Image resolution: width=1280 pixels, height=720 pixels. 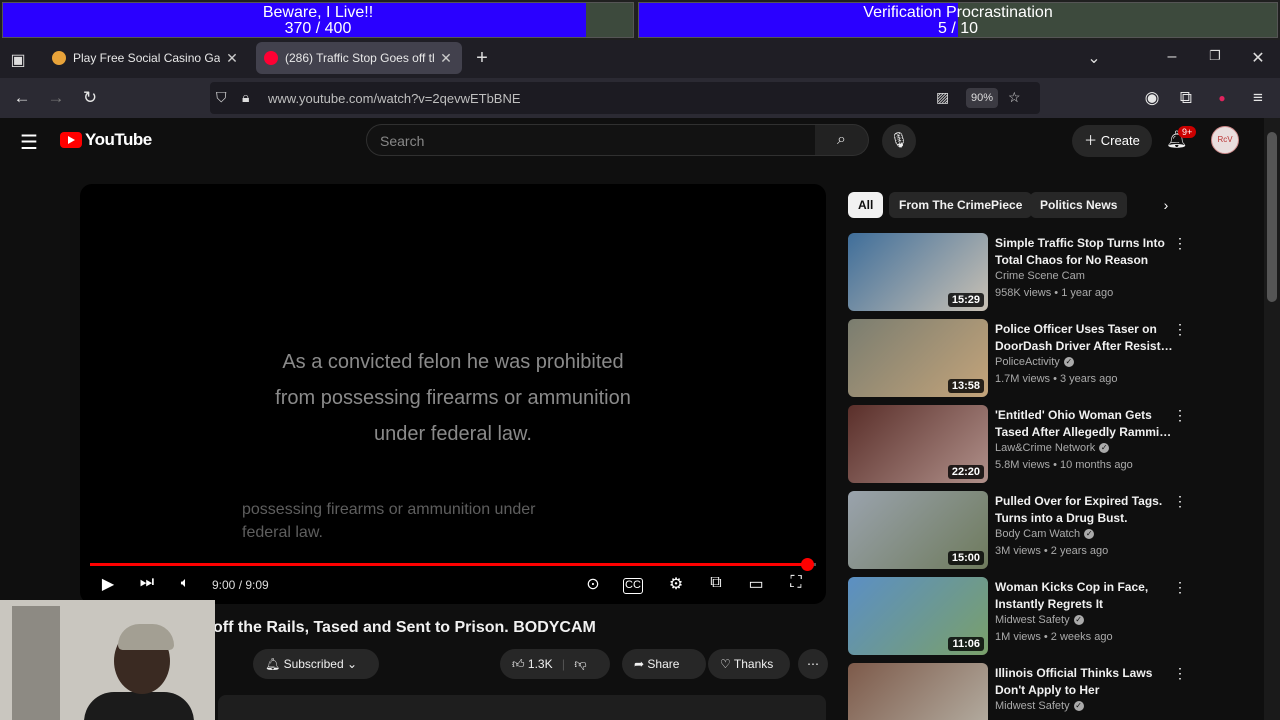 I want to click on close-window-icon: ✕, so click(x=1258, y=58).